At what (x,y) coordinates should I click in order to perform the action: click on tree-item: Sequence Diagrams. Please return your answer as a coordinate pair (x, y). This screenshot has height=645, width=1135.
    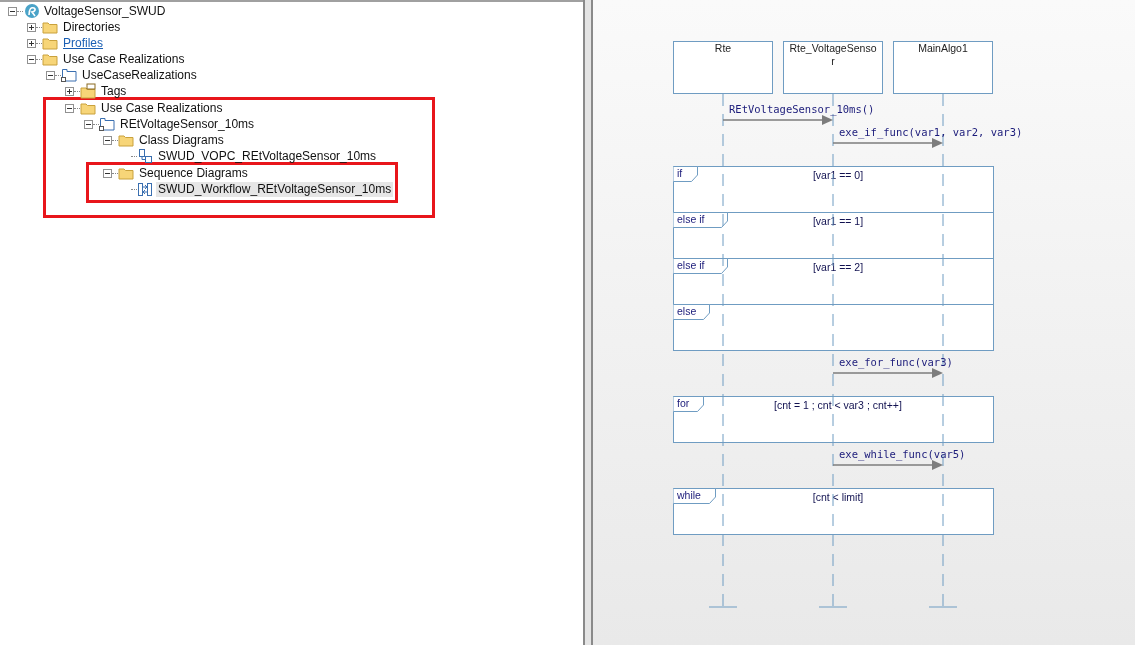
    Looking at the image, I should click on (193, 173).